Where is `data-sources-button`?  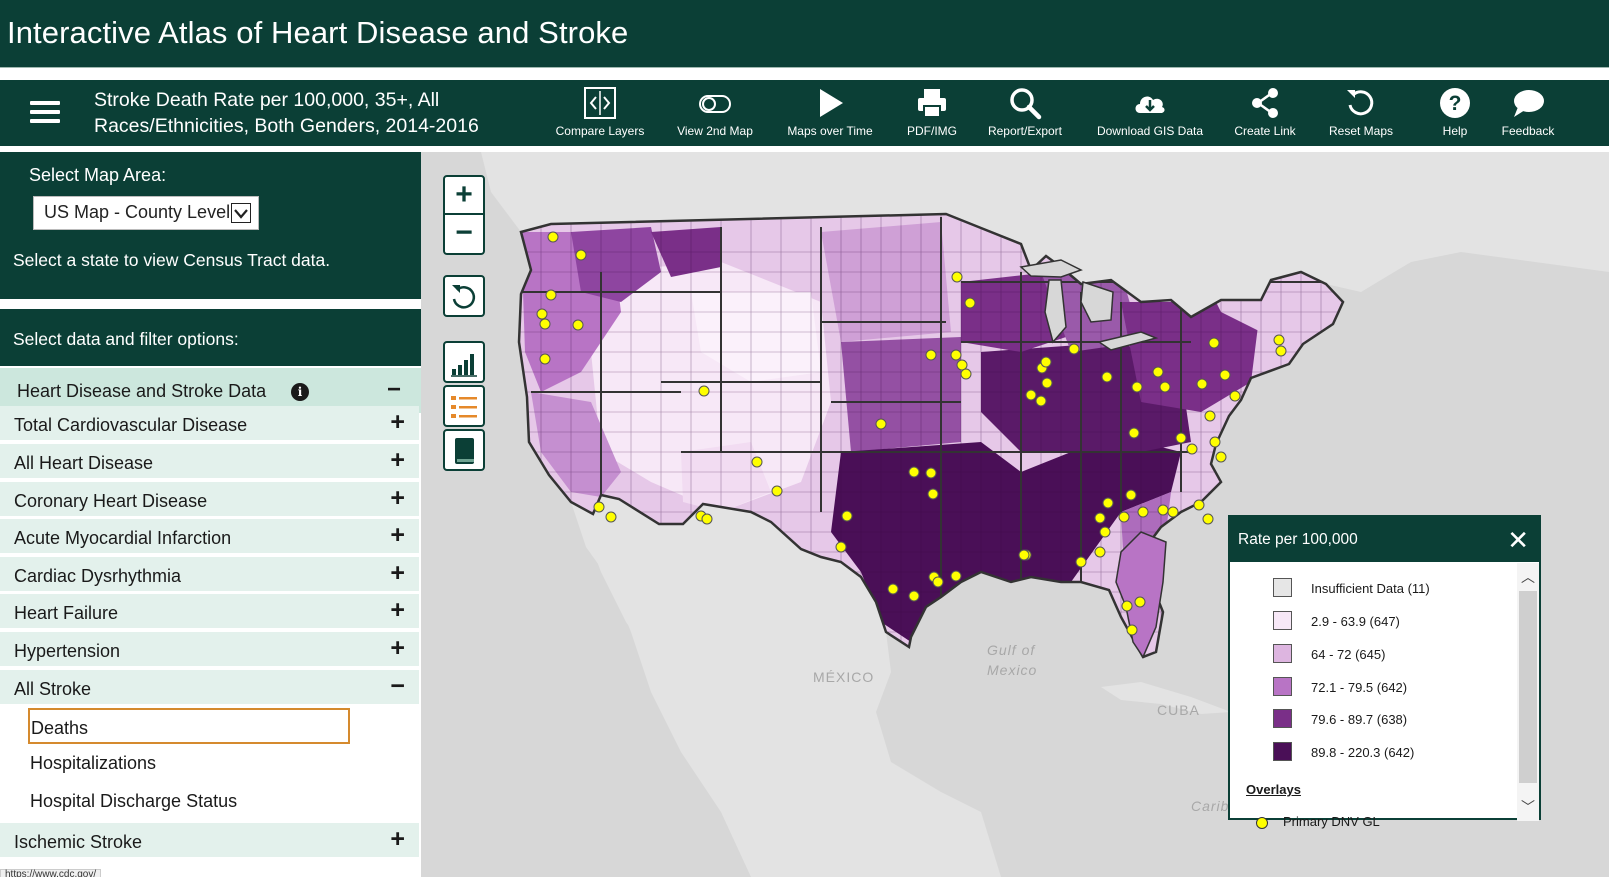 data-sources-button is located at coordinates (464, 450).